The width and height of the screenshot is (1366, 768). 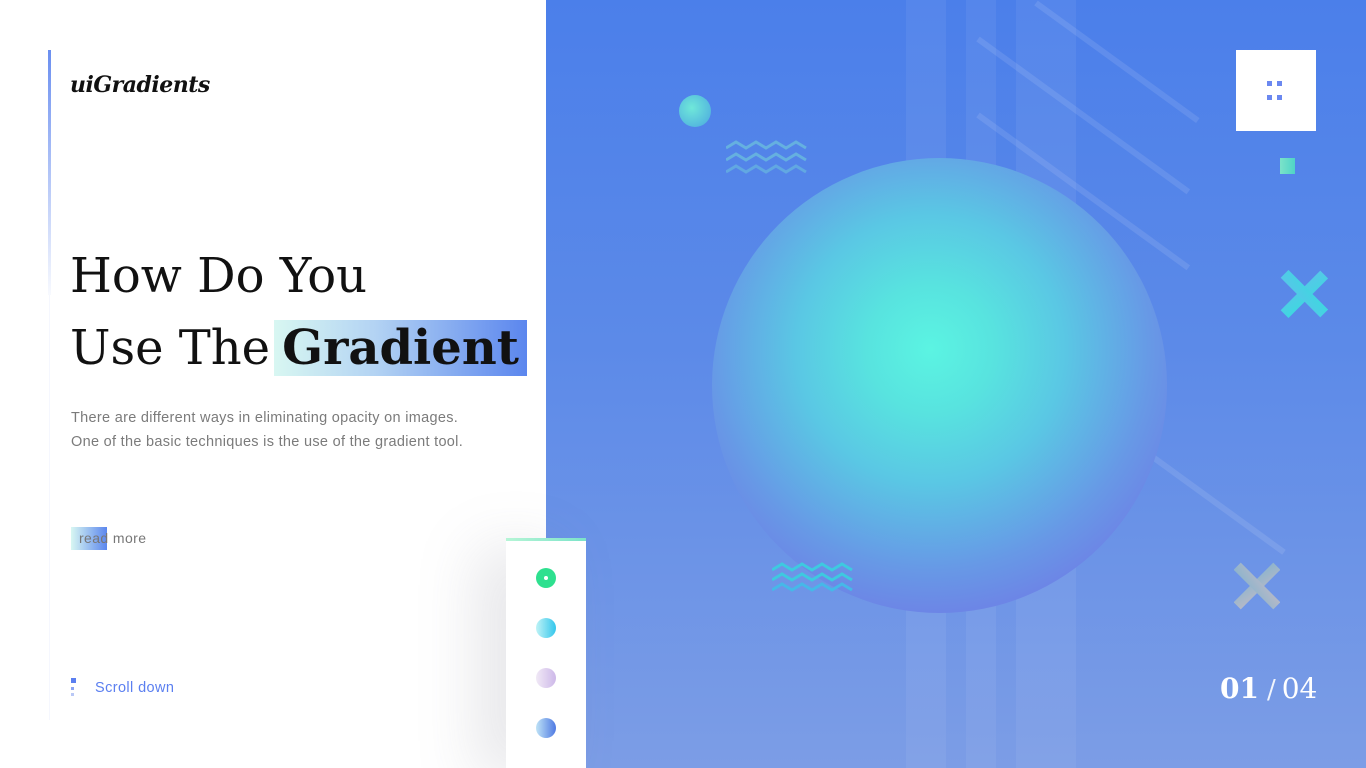 I want to click on zigzag-top, so click(x=766, y=157).